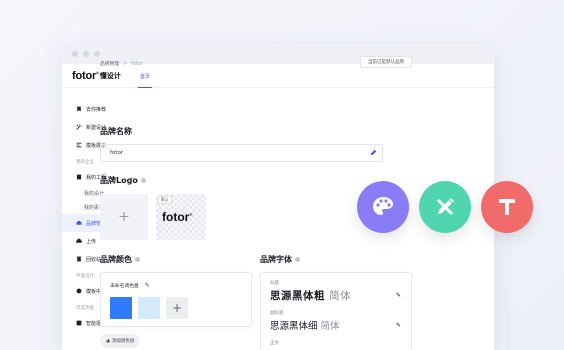  I want to click on font-title-label: 标题, so click(274, 283).